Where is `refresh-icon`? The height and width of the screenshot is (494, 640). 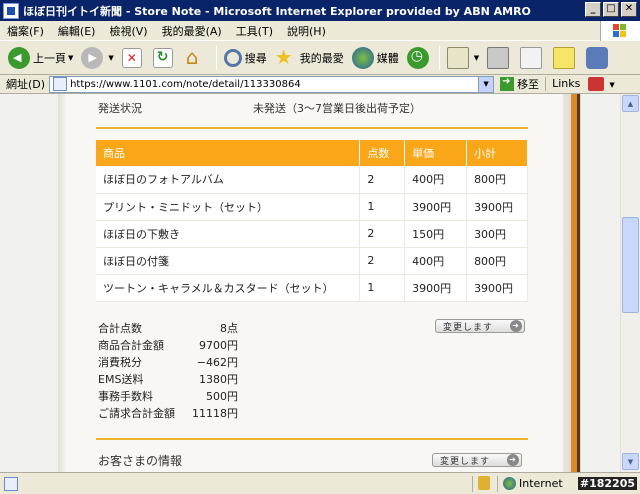 refresh-icon is located at coordinates (162, 57).